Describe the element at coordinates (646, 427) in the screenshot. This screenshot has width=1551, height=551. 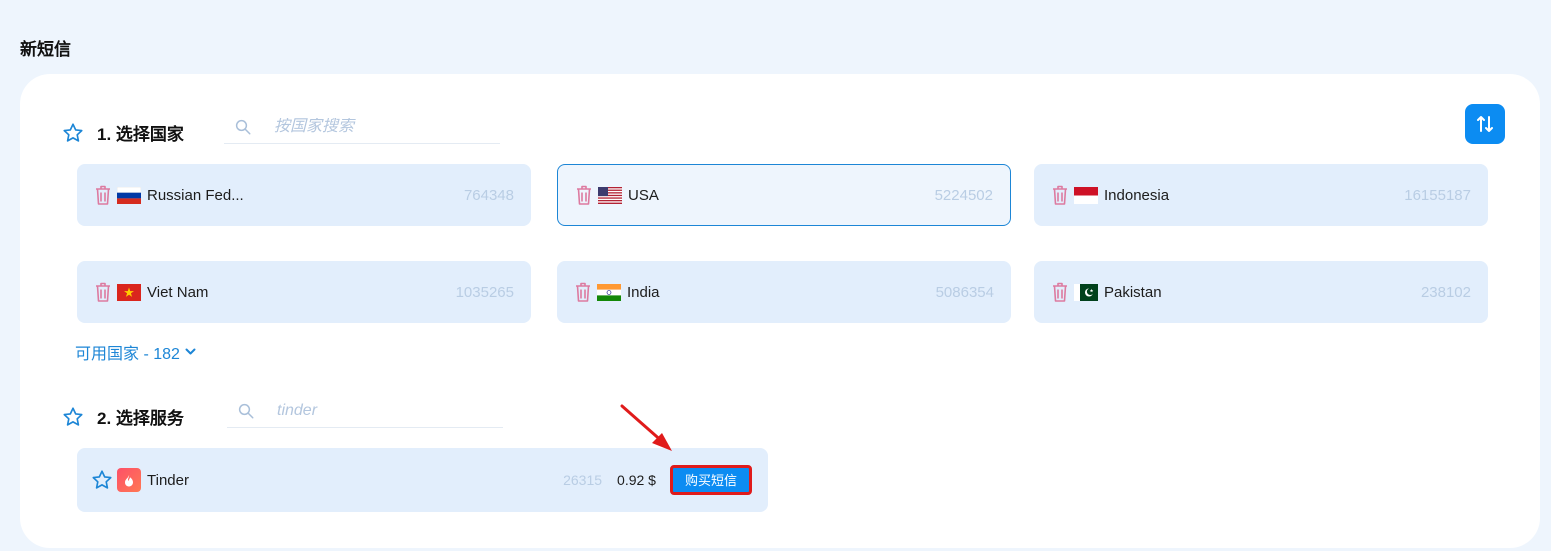
I see `annotation-arrow-icon` at that location.